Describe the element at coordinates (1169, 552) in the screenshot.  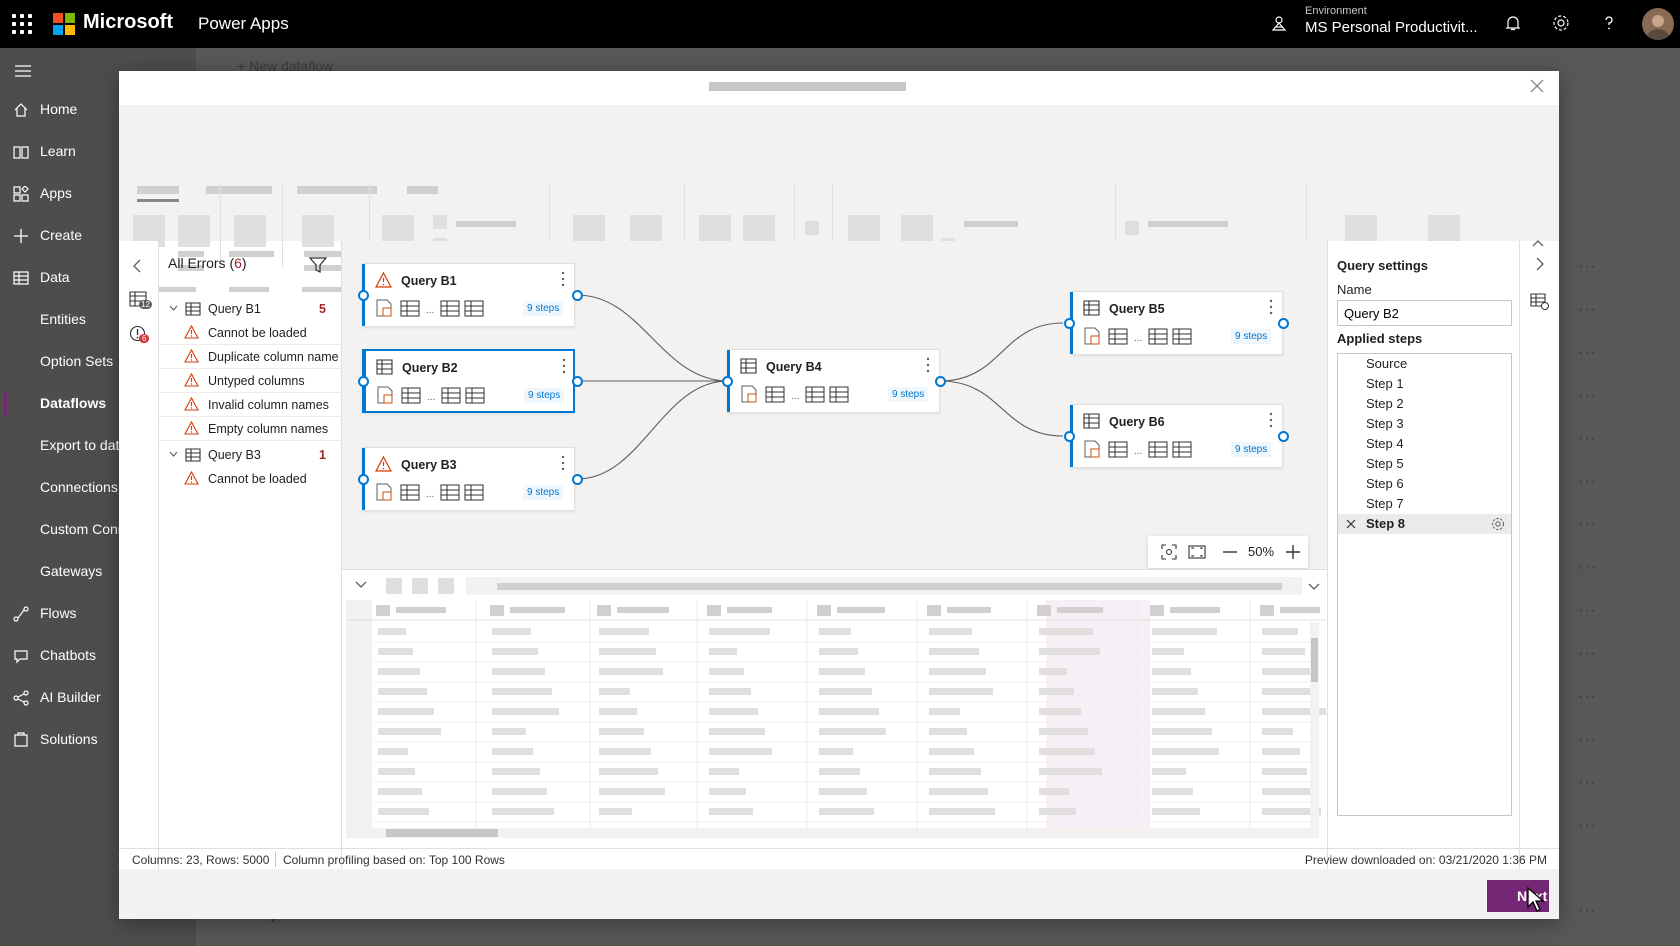
I see `fit-selection-icon` at that location.